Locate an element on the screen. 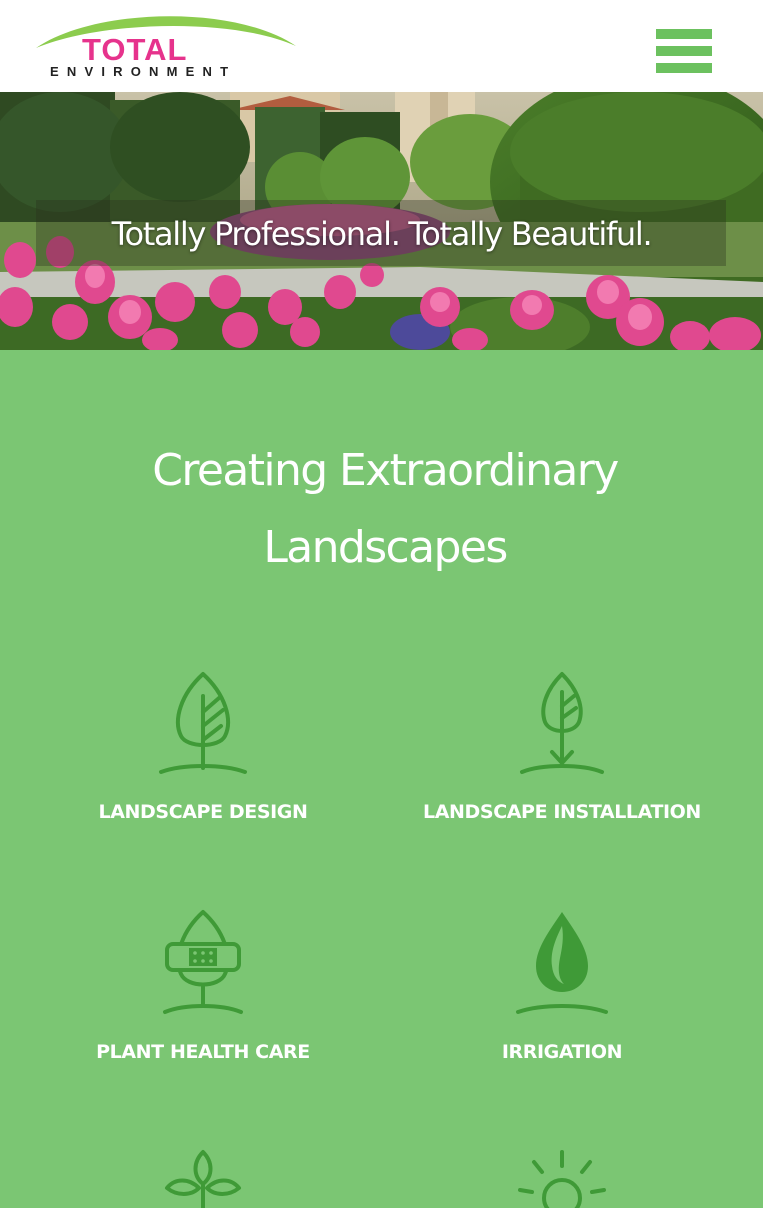 Image resolution: width=763 pixels, height=1208 pixels. leaf-icon is located at coordinates (203, 723).